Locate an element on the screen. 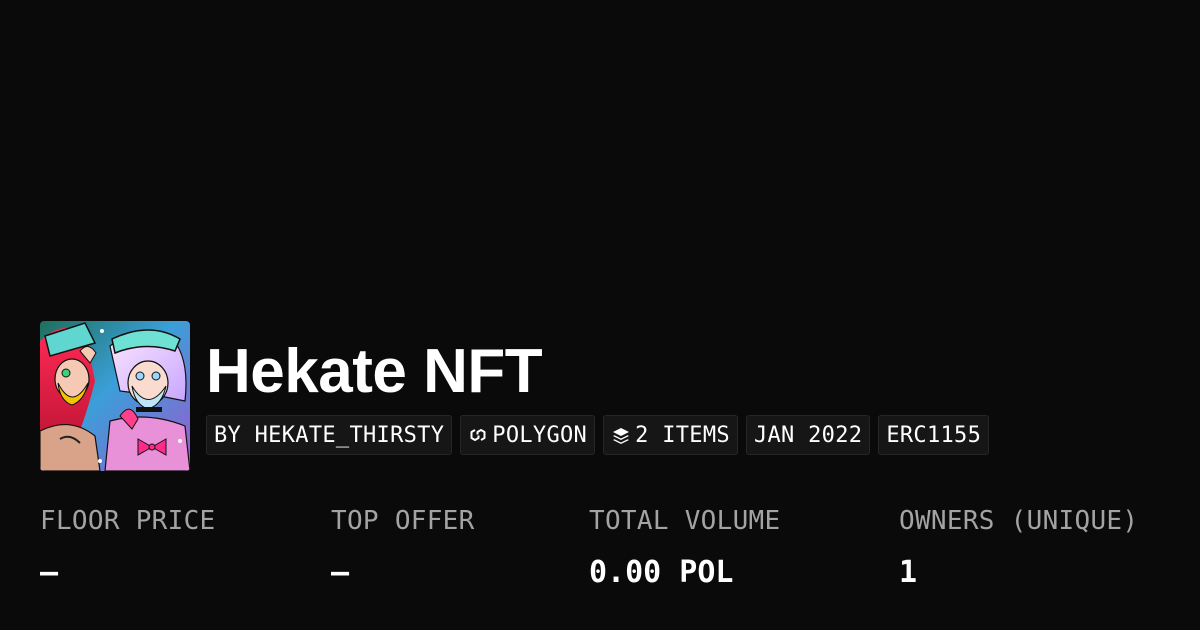 The width and height of the screenshot is (1200, 630). total-volume-label: TOTAL VOLUME is located at coordinates (685, 521).